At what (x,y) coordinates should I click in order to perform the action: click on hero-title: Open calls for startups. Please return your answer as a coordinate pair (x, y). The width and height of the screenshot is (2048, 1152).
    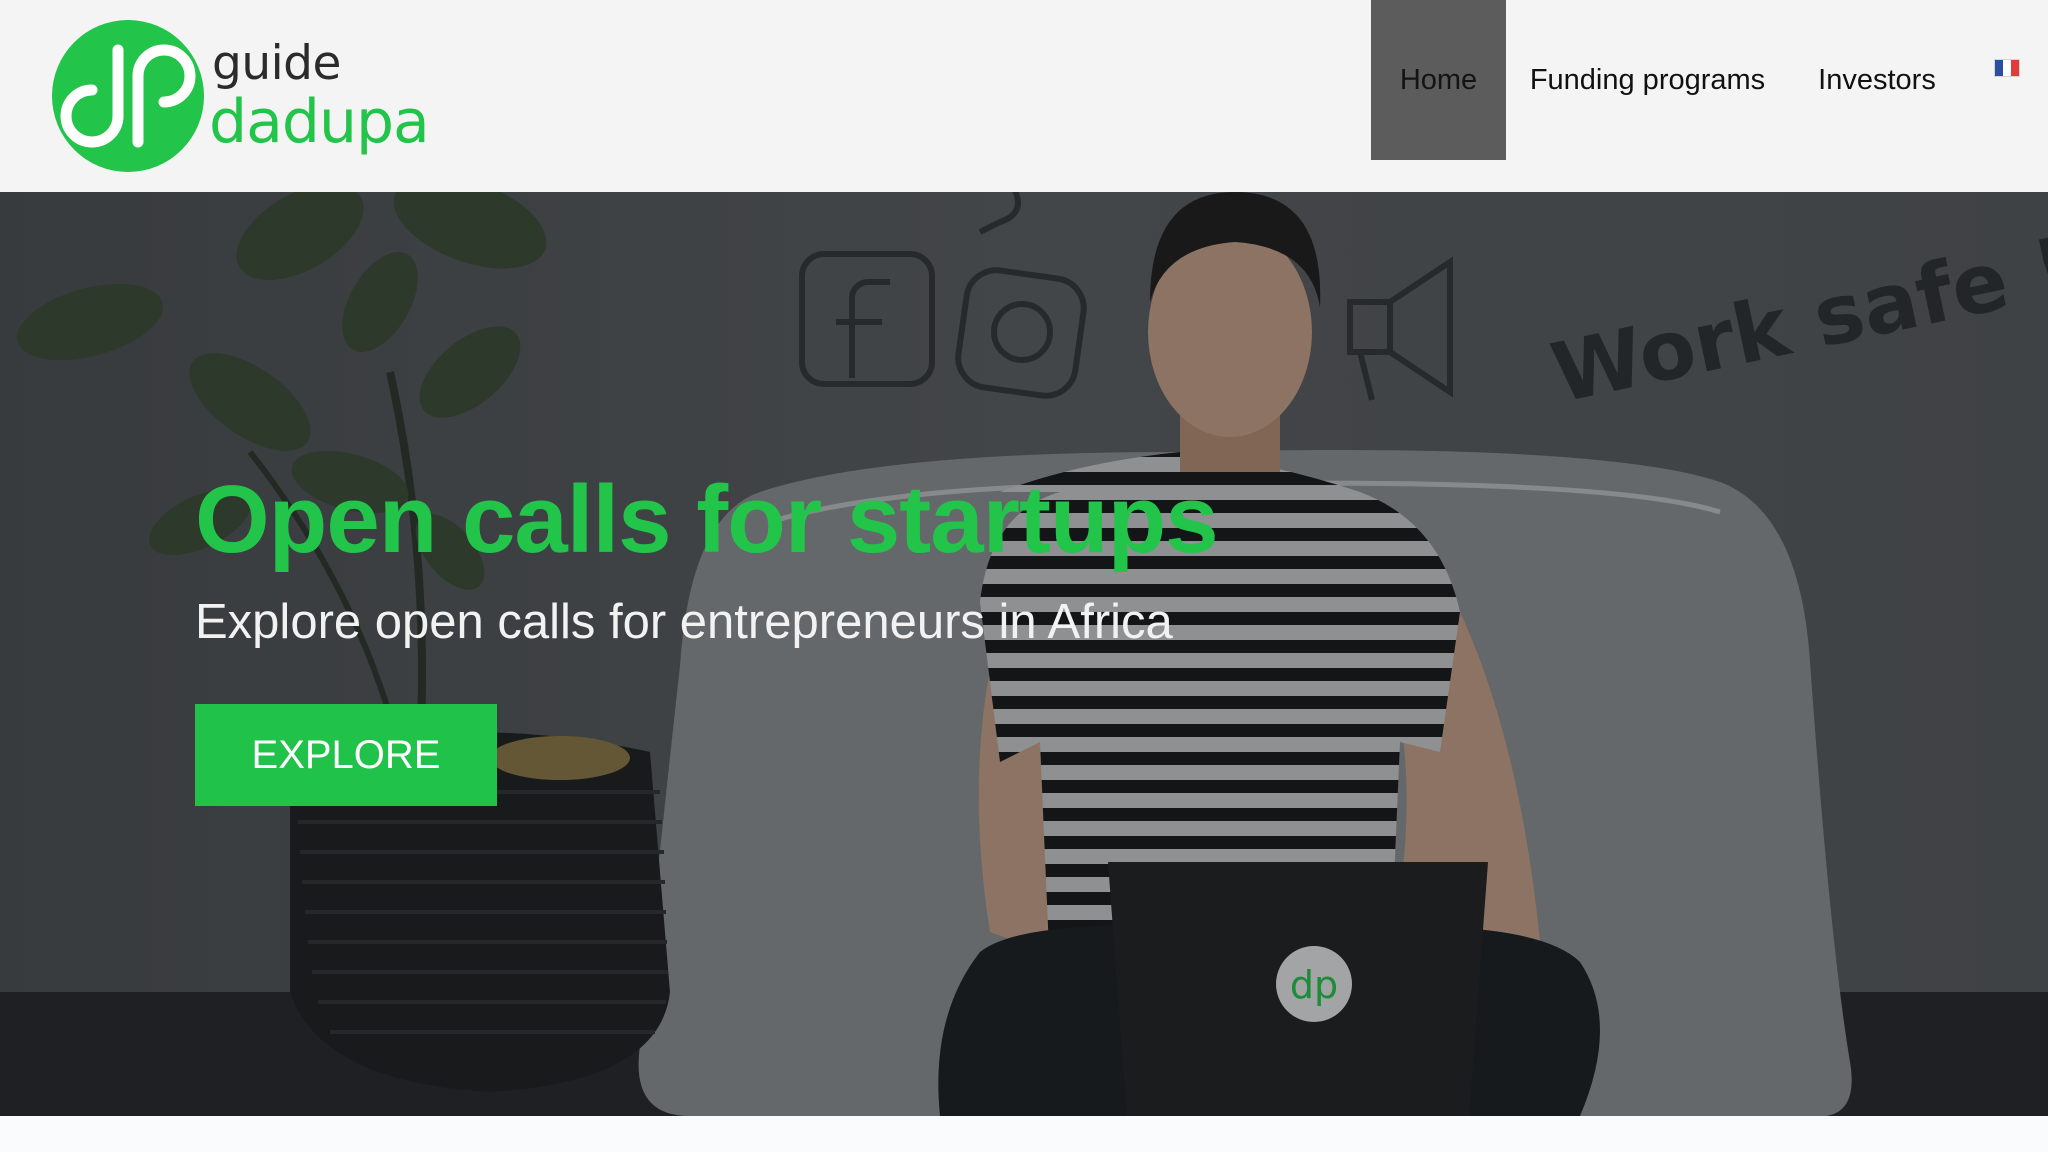
    Looking at the image, I should click on (707, 519).